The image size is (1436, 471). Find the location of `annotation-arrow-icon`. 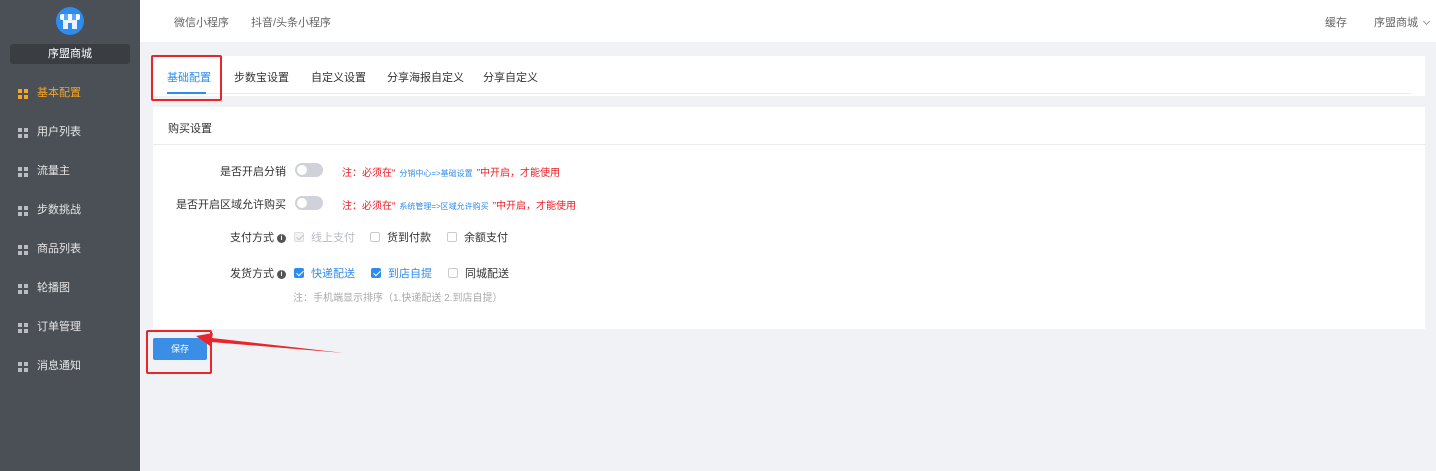

annotation-arrow-icon is located at coordinates (270, 343).